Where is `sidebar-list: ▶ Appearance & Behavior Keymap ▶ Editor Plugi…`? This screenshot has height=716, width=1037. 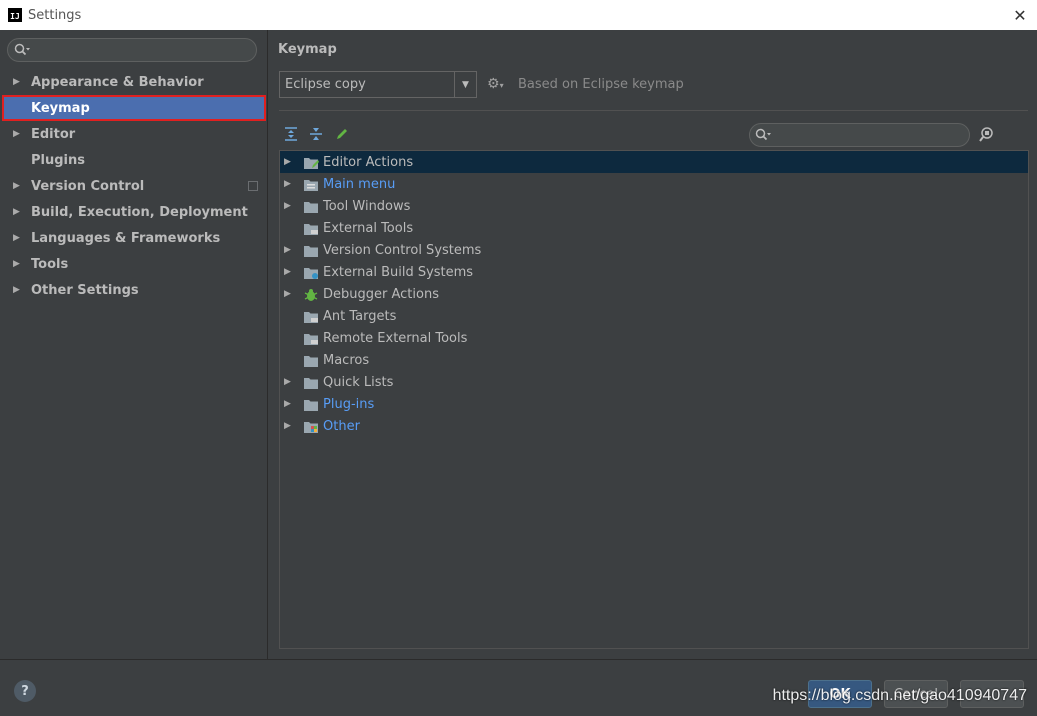 sidebar-list: ▶ Appearance & Behavior Keymap ▶ Editor Plugi… is located at coordinates (134, 186).